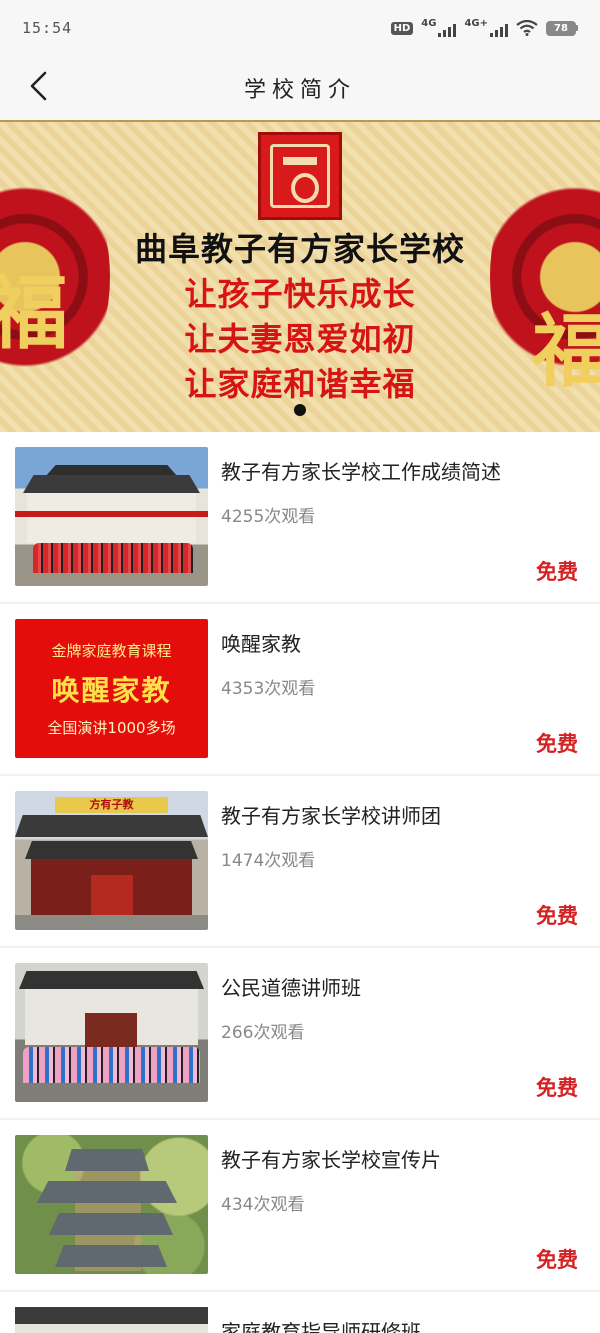 This screenshot has width=600, height=1333. I want to click on course-thumbnail: 方有子教, so click(111, 860).